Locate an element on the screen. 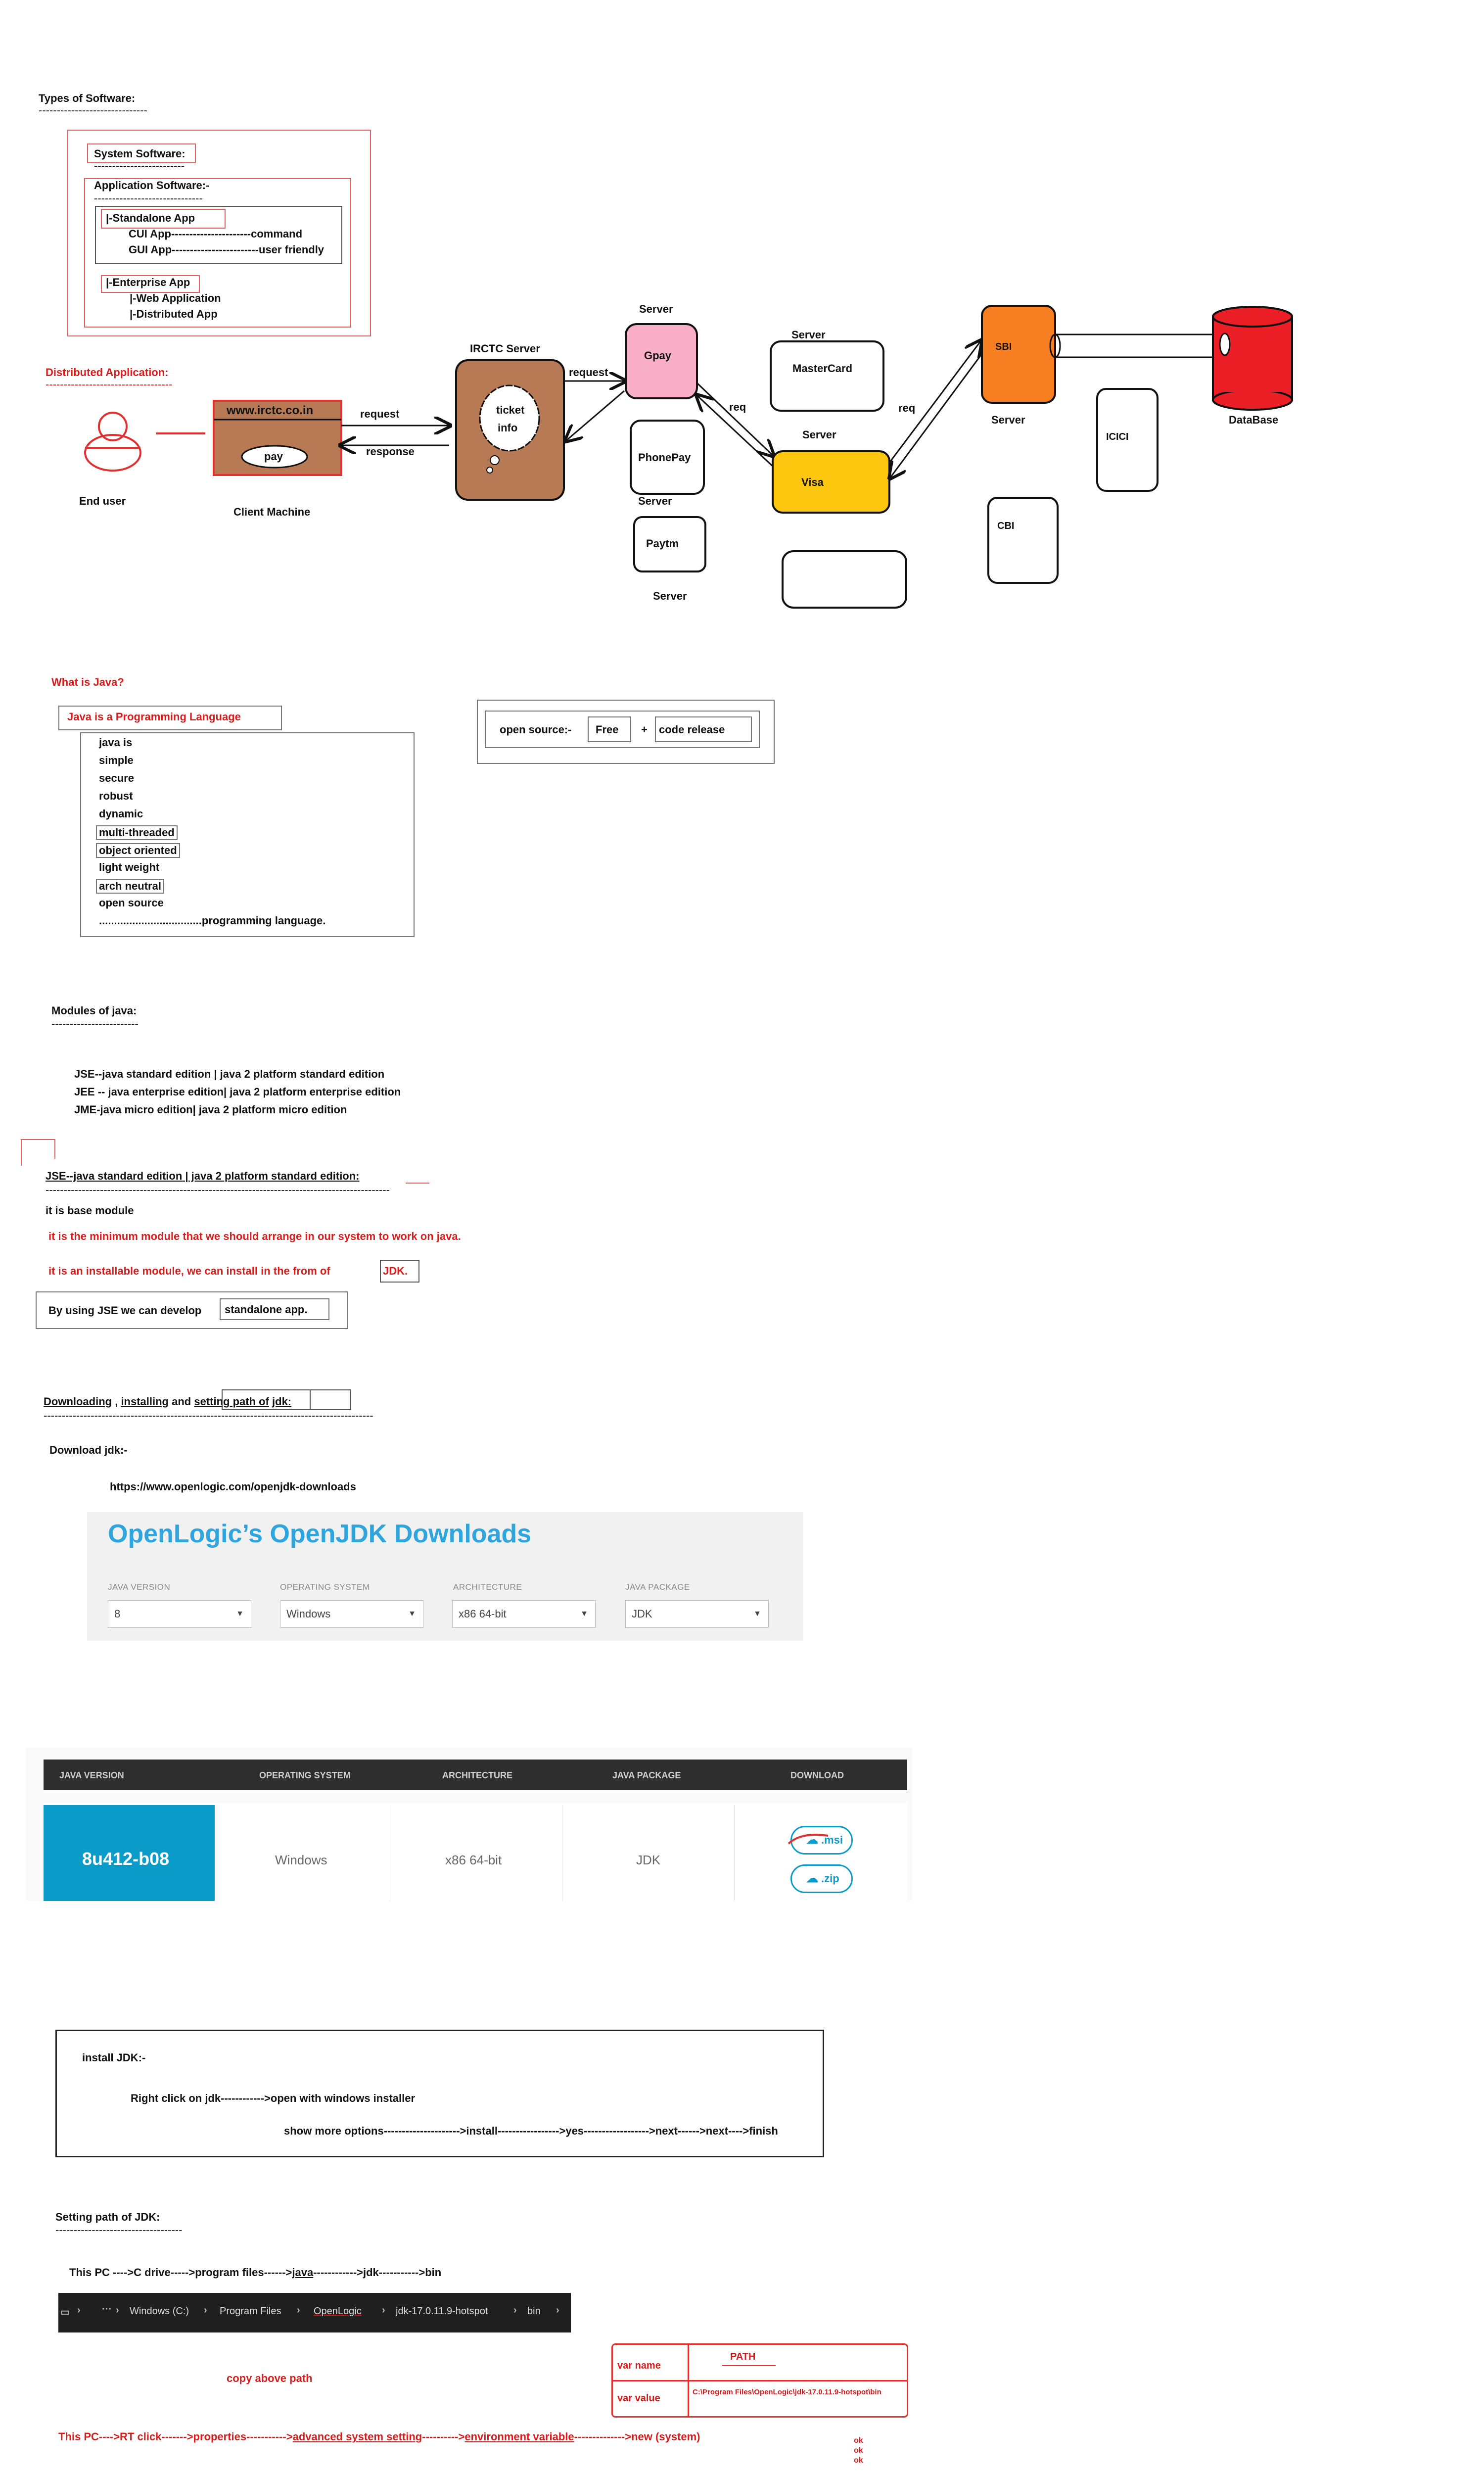 The width and height of the screenshot is (1484, 2474). visa-box is located at coordinates (831, 482).